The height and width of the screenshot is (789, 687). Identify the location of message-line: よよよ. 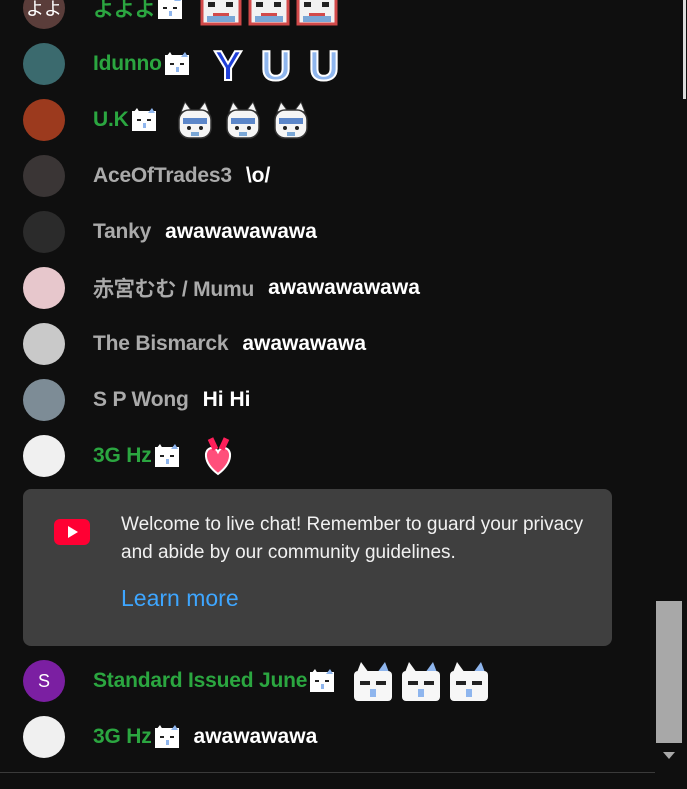
(216, 18).